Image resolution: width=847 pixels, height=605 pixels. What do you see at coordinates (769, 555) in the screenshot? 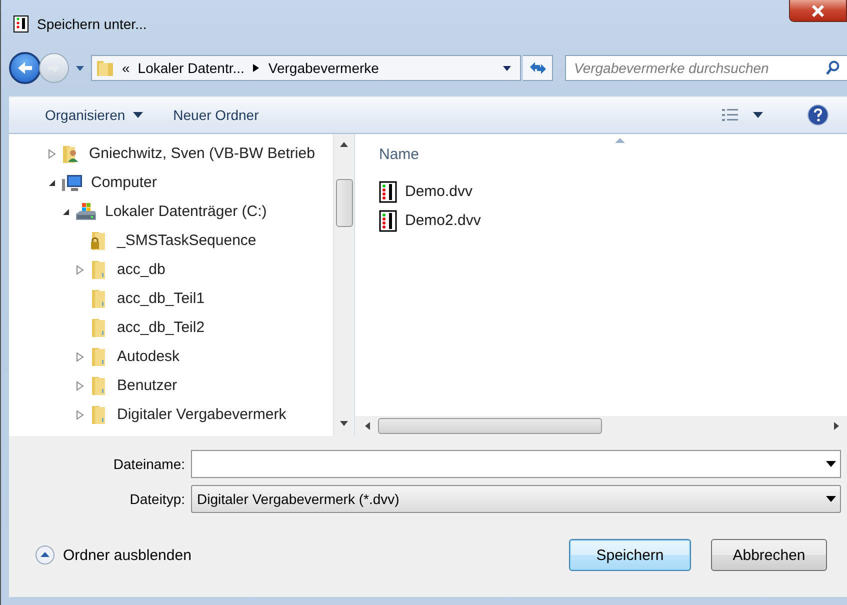
I see `dialog-button: Abbrechen` at bounding box center [769, 555].